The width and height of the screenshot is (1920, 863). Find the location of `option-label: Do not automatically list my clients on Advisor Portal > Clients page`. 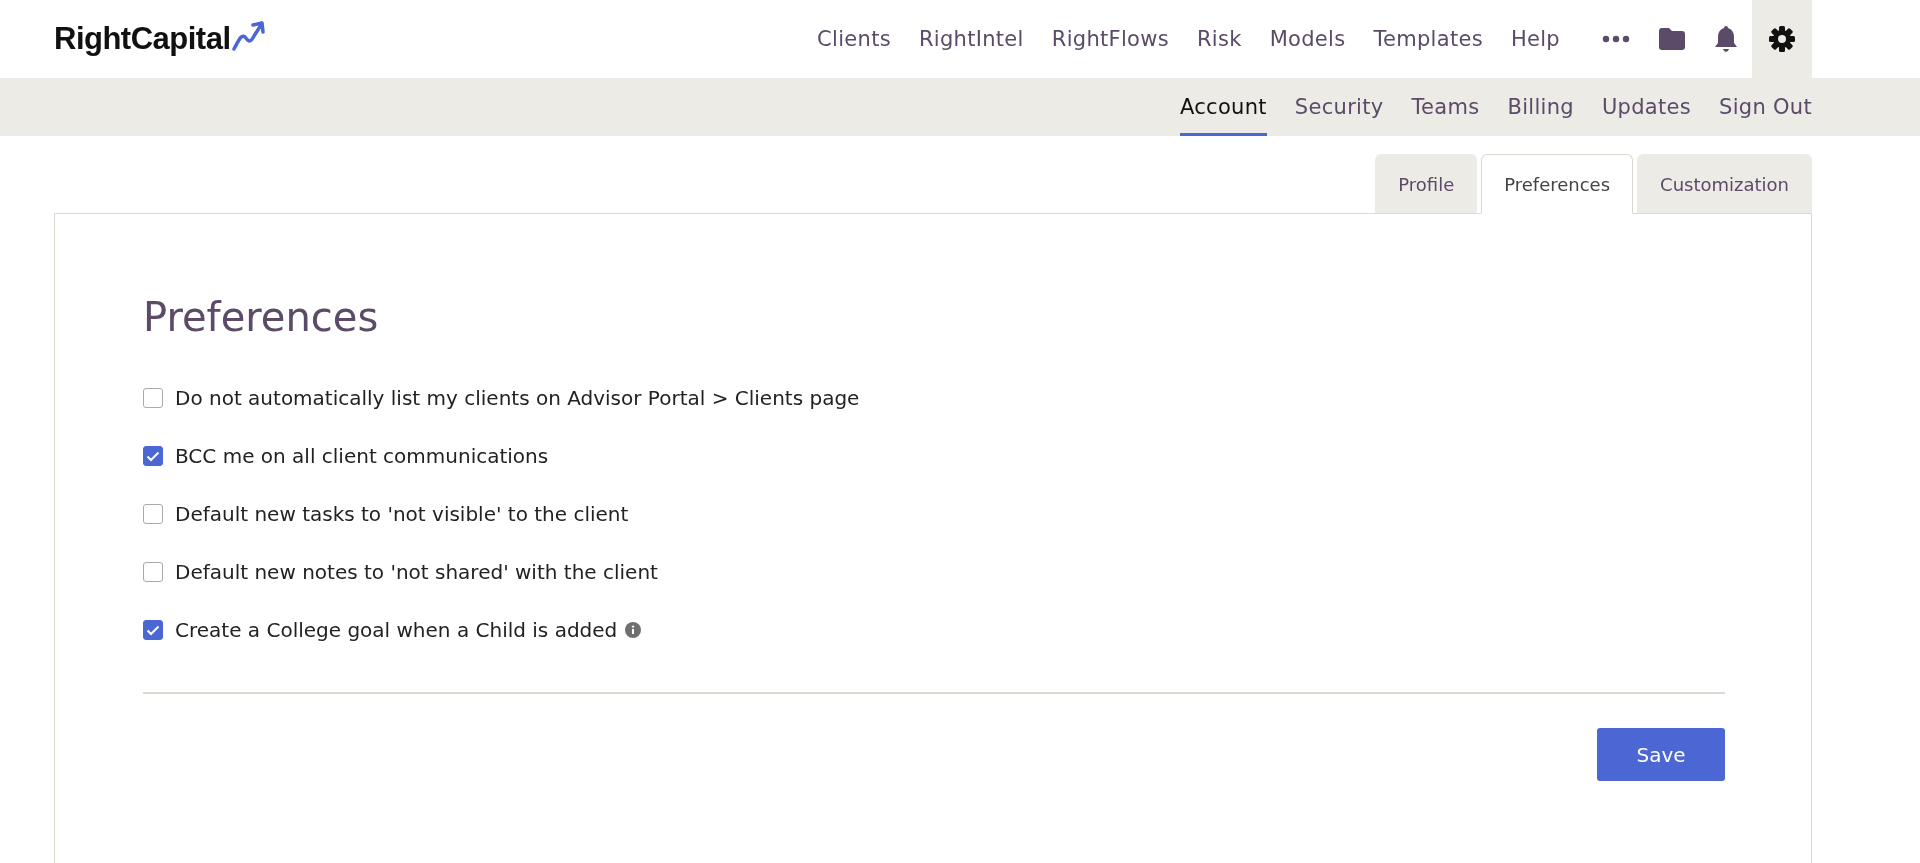

option-label: Do not automatically list my clients on Advisor Portal > Clients page is located at coordinates (517, 398).